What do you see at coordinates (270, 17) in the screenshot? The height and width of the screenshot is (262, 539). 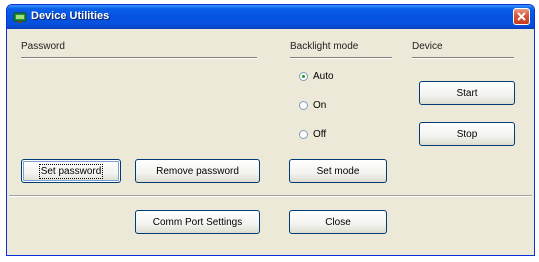 I see `title-bar: Device Utilities` at bounding box center [270, 17].